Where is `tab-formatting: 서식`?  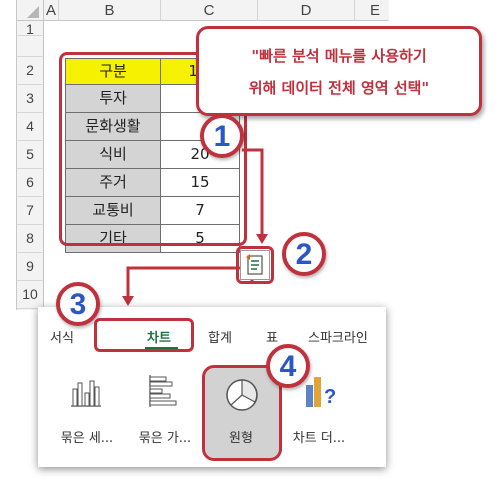 tab-formatting: 서식 is located at coordinates (62, 336).